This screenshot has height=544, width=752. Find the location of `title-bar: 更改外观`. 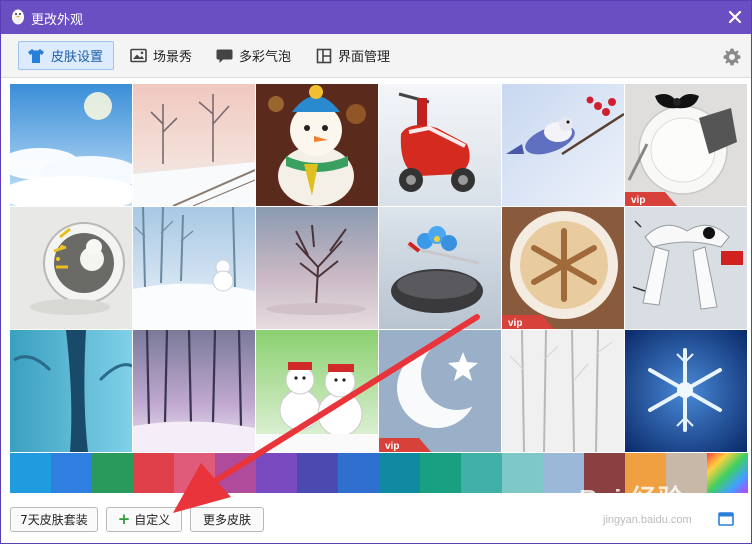

title-bar: 更改外观 is located at coordinates (376, 17).